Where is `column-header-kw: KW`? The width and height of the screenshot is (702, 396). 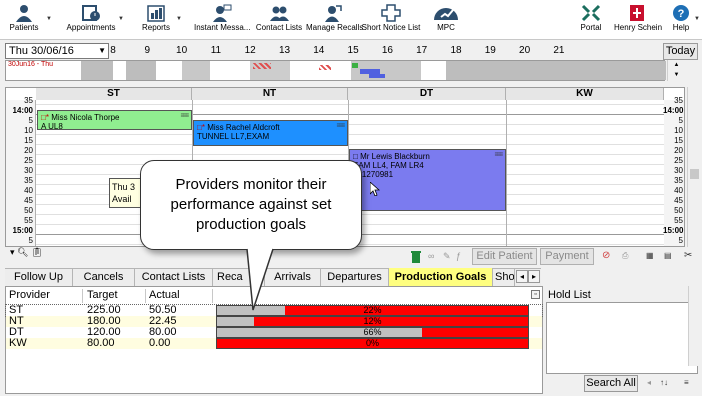 column-header-kw: KW is located at coordinates (585, 94).